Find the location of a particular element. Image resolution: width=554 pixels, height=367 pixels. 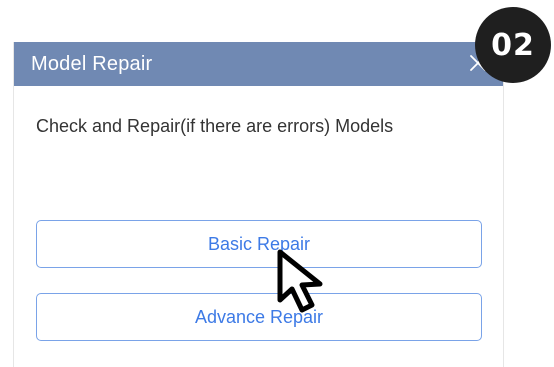

step-badge: 02 is located at coordinates (513, 45).